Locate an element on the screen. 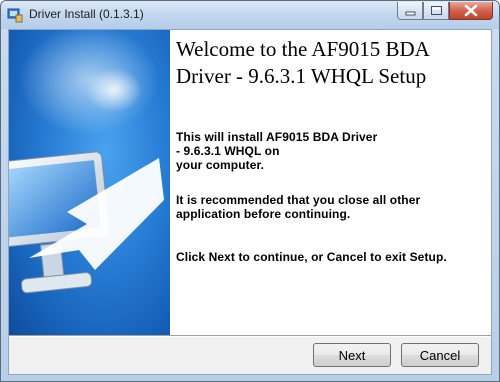 The image size is (500, 382). installer-icon is located at coordinates (15, 15).